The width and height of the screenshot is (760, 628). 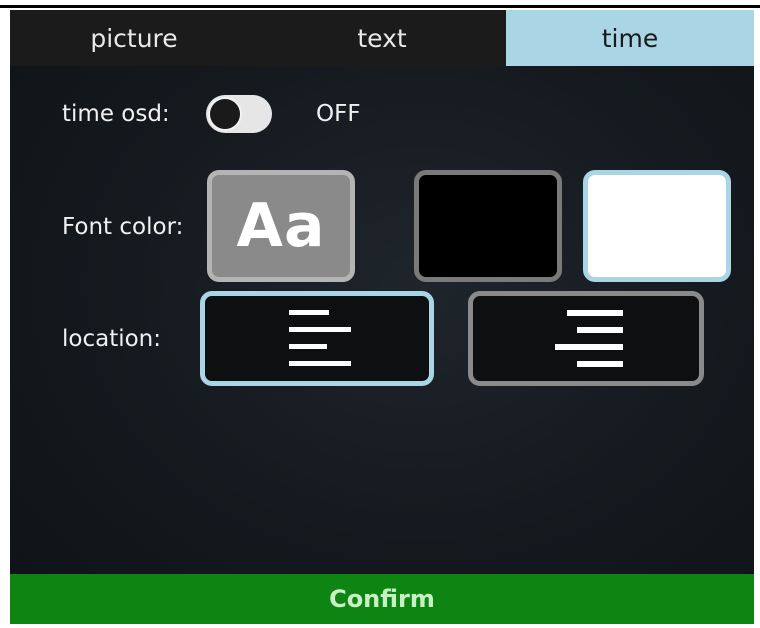 What do you see at coordinates (123, 227) in the screenshot?
I see `font-color-label: Font color:` at bounding box center [123, 227].